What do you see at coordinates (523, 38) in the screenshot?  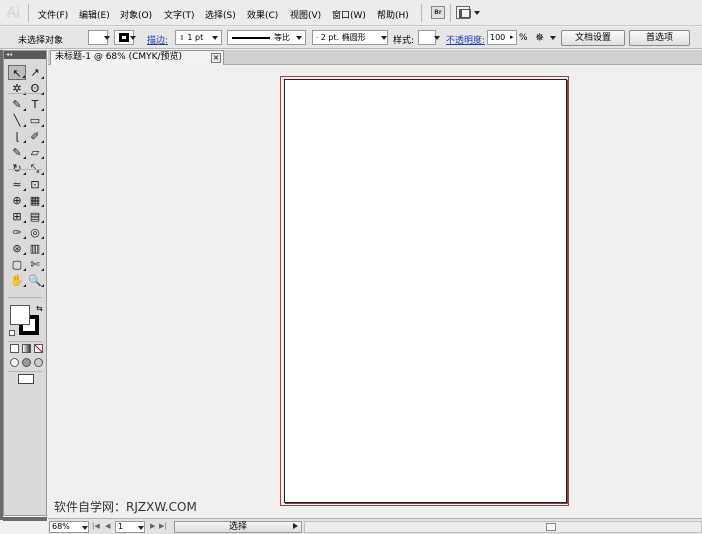 I see `opacity-unit: %` at bounding box center [523, 38].